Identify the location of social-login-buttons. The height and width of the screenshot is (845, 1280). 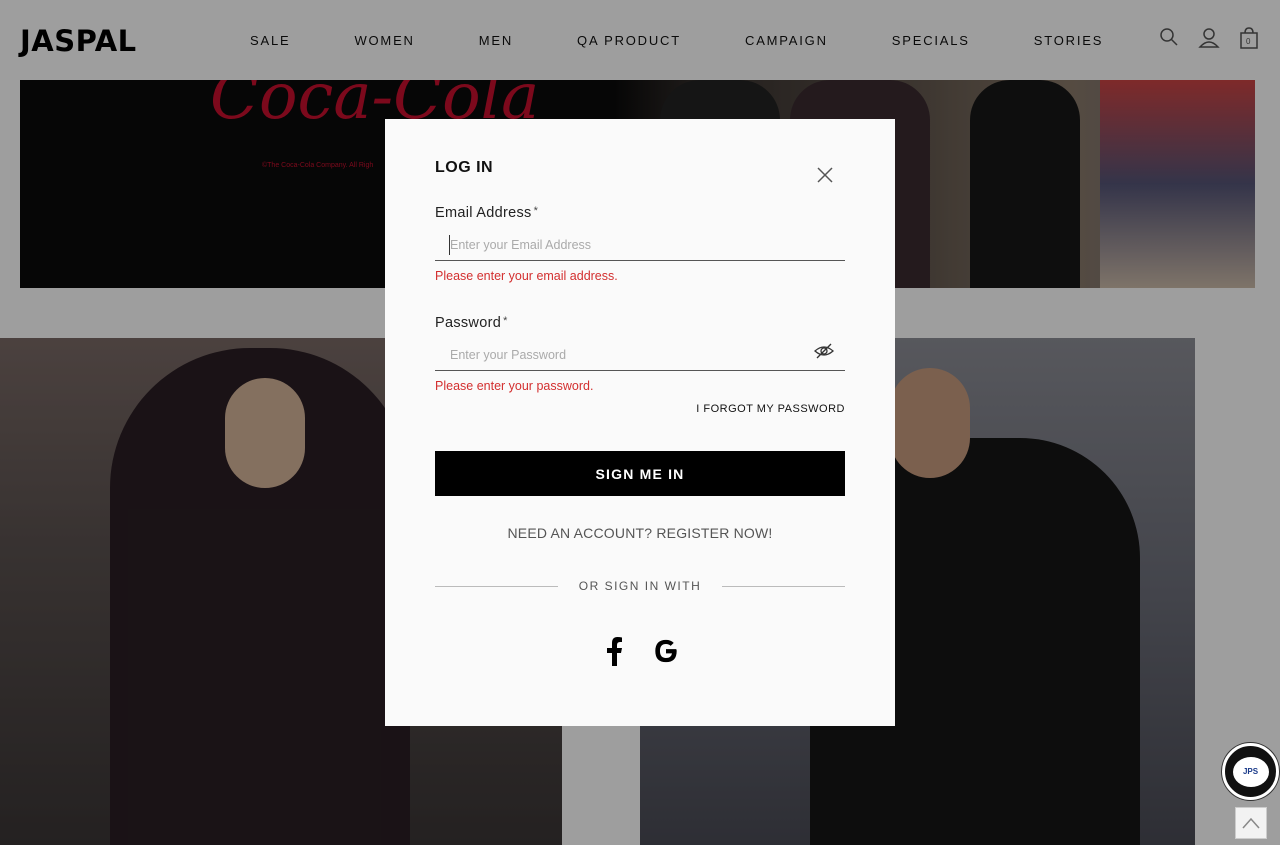
(640, 651).